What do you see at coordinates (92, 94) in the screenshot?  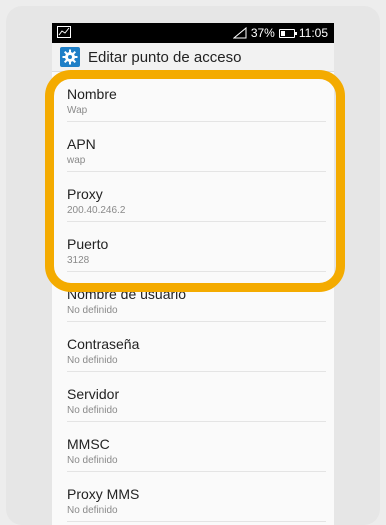 I see `setting-title: Nombre` at bounding box center [92, 94].